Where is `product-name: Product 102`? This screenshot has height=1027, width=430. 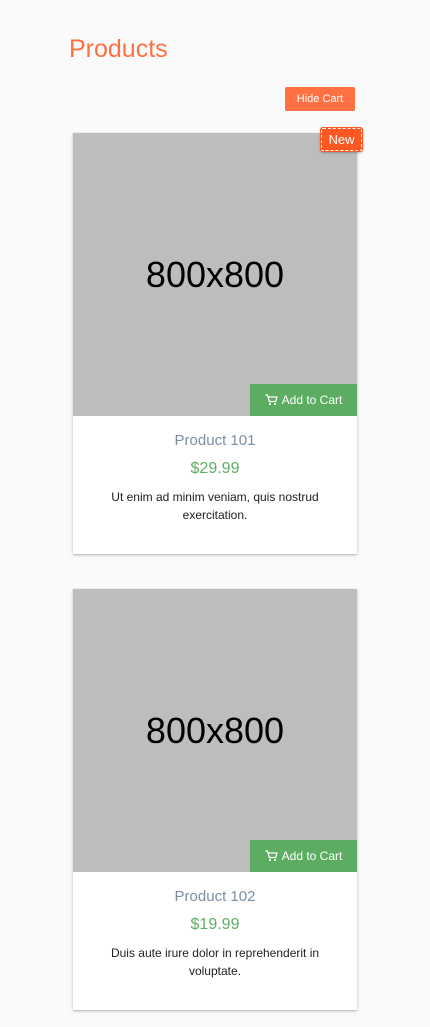 product-name: Product 102 is located at coordinates (215, 896).